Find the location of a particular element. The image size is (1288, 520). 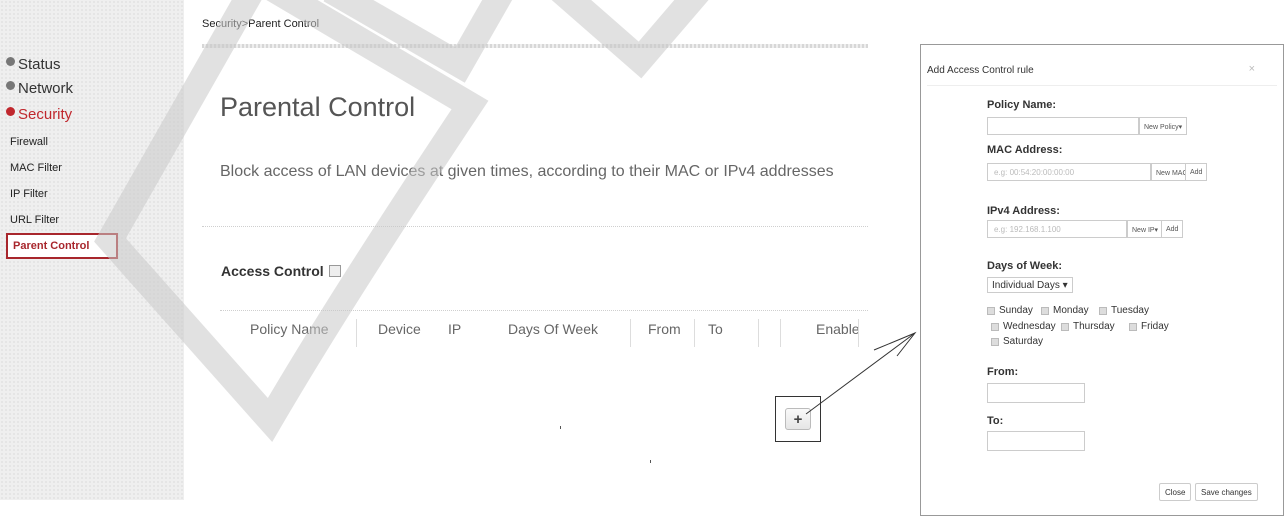

ip-add-button: Add is located at coordinates (1172, 229).